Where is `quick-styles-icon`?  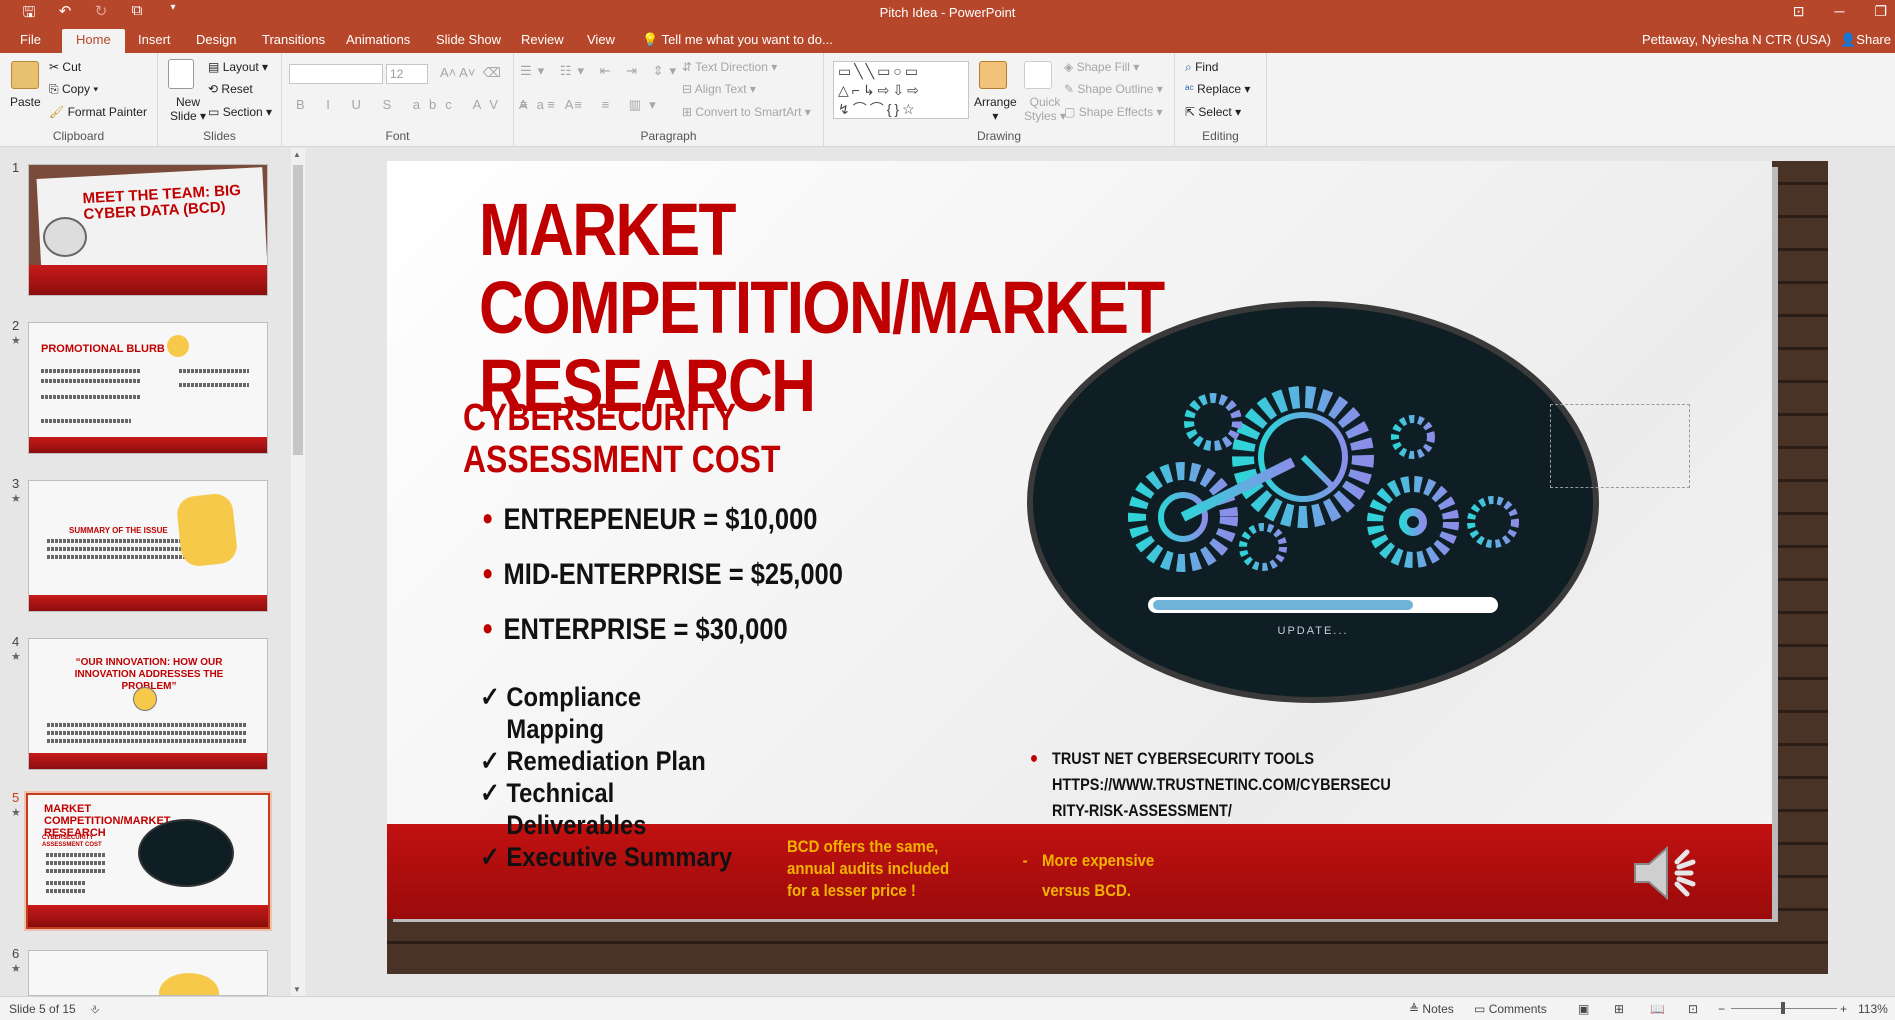 quick-styles-icon is located at coordinates (1038, 75).